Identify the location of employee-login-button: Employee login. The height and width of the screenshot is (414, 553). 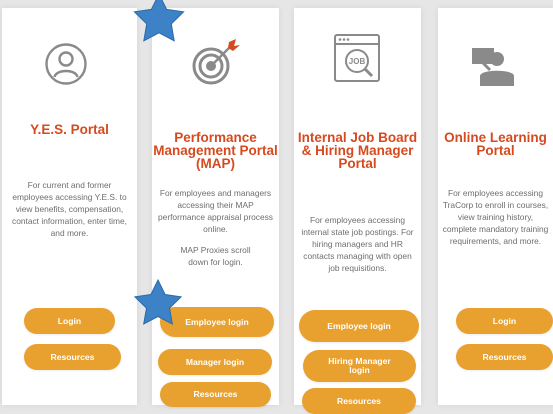
(359, 326).